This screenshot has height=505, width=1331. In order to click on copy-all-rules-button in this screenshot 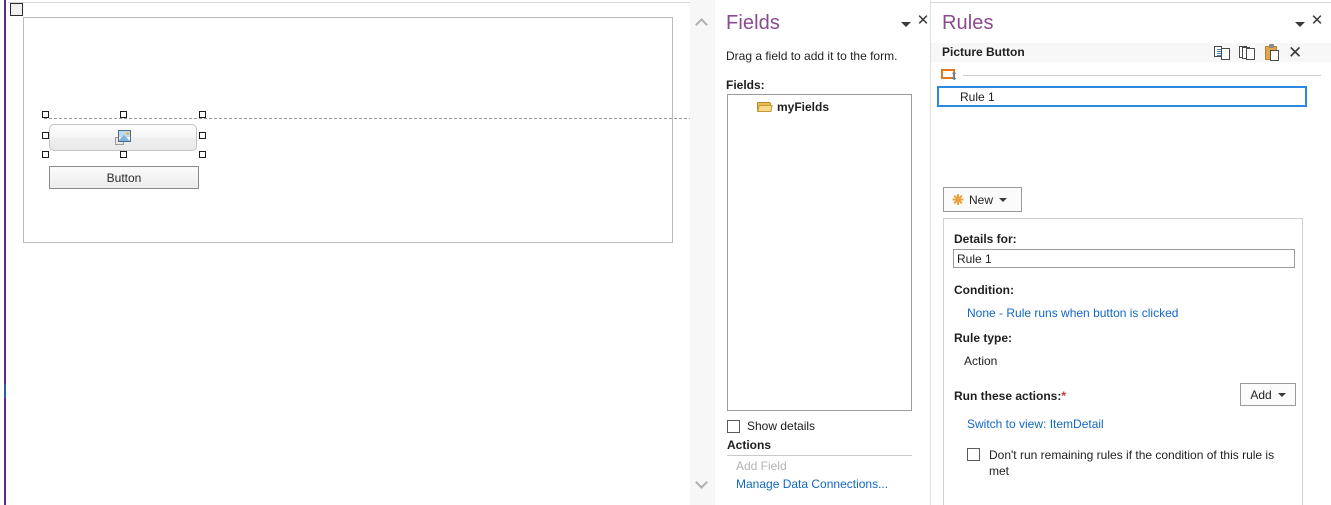, I will do `click(1247, 52)`.